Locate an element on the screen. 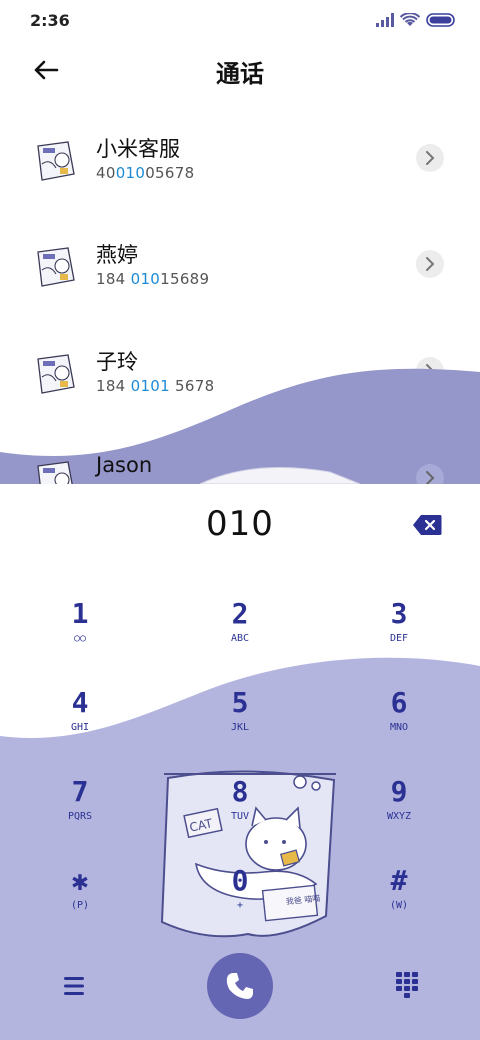  wifi-icon is located at coordinates (410, 19).